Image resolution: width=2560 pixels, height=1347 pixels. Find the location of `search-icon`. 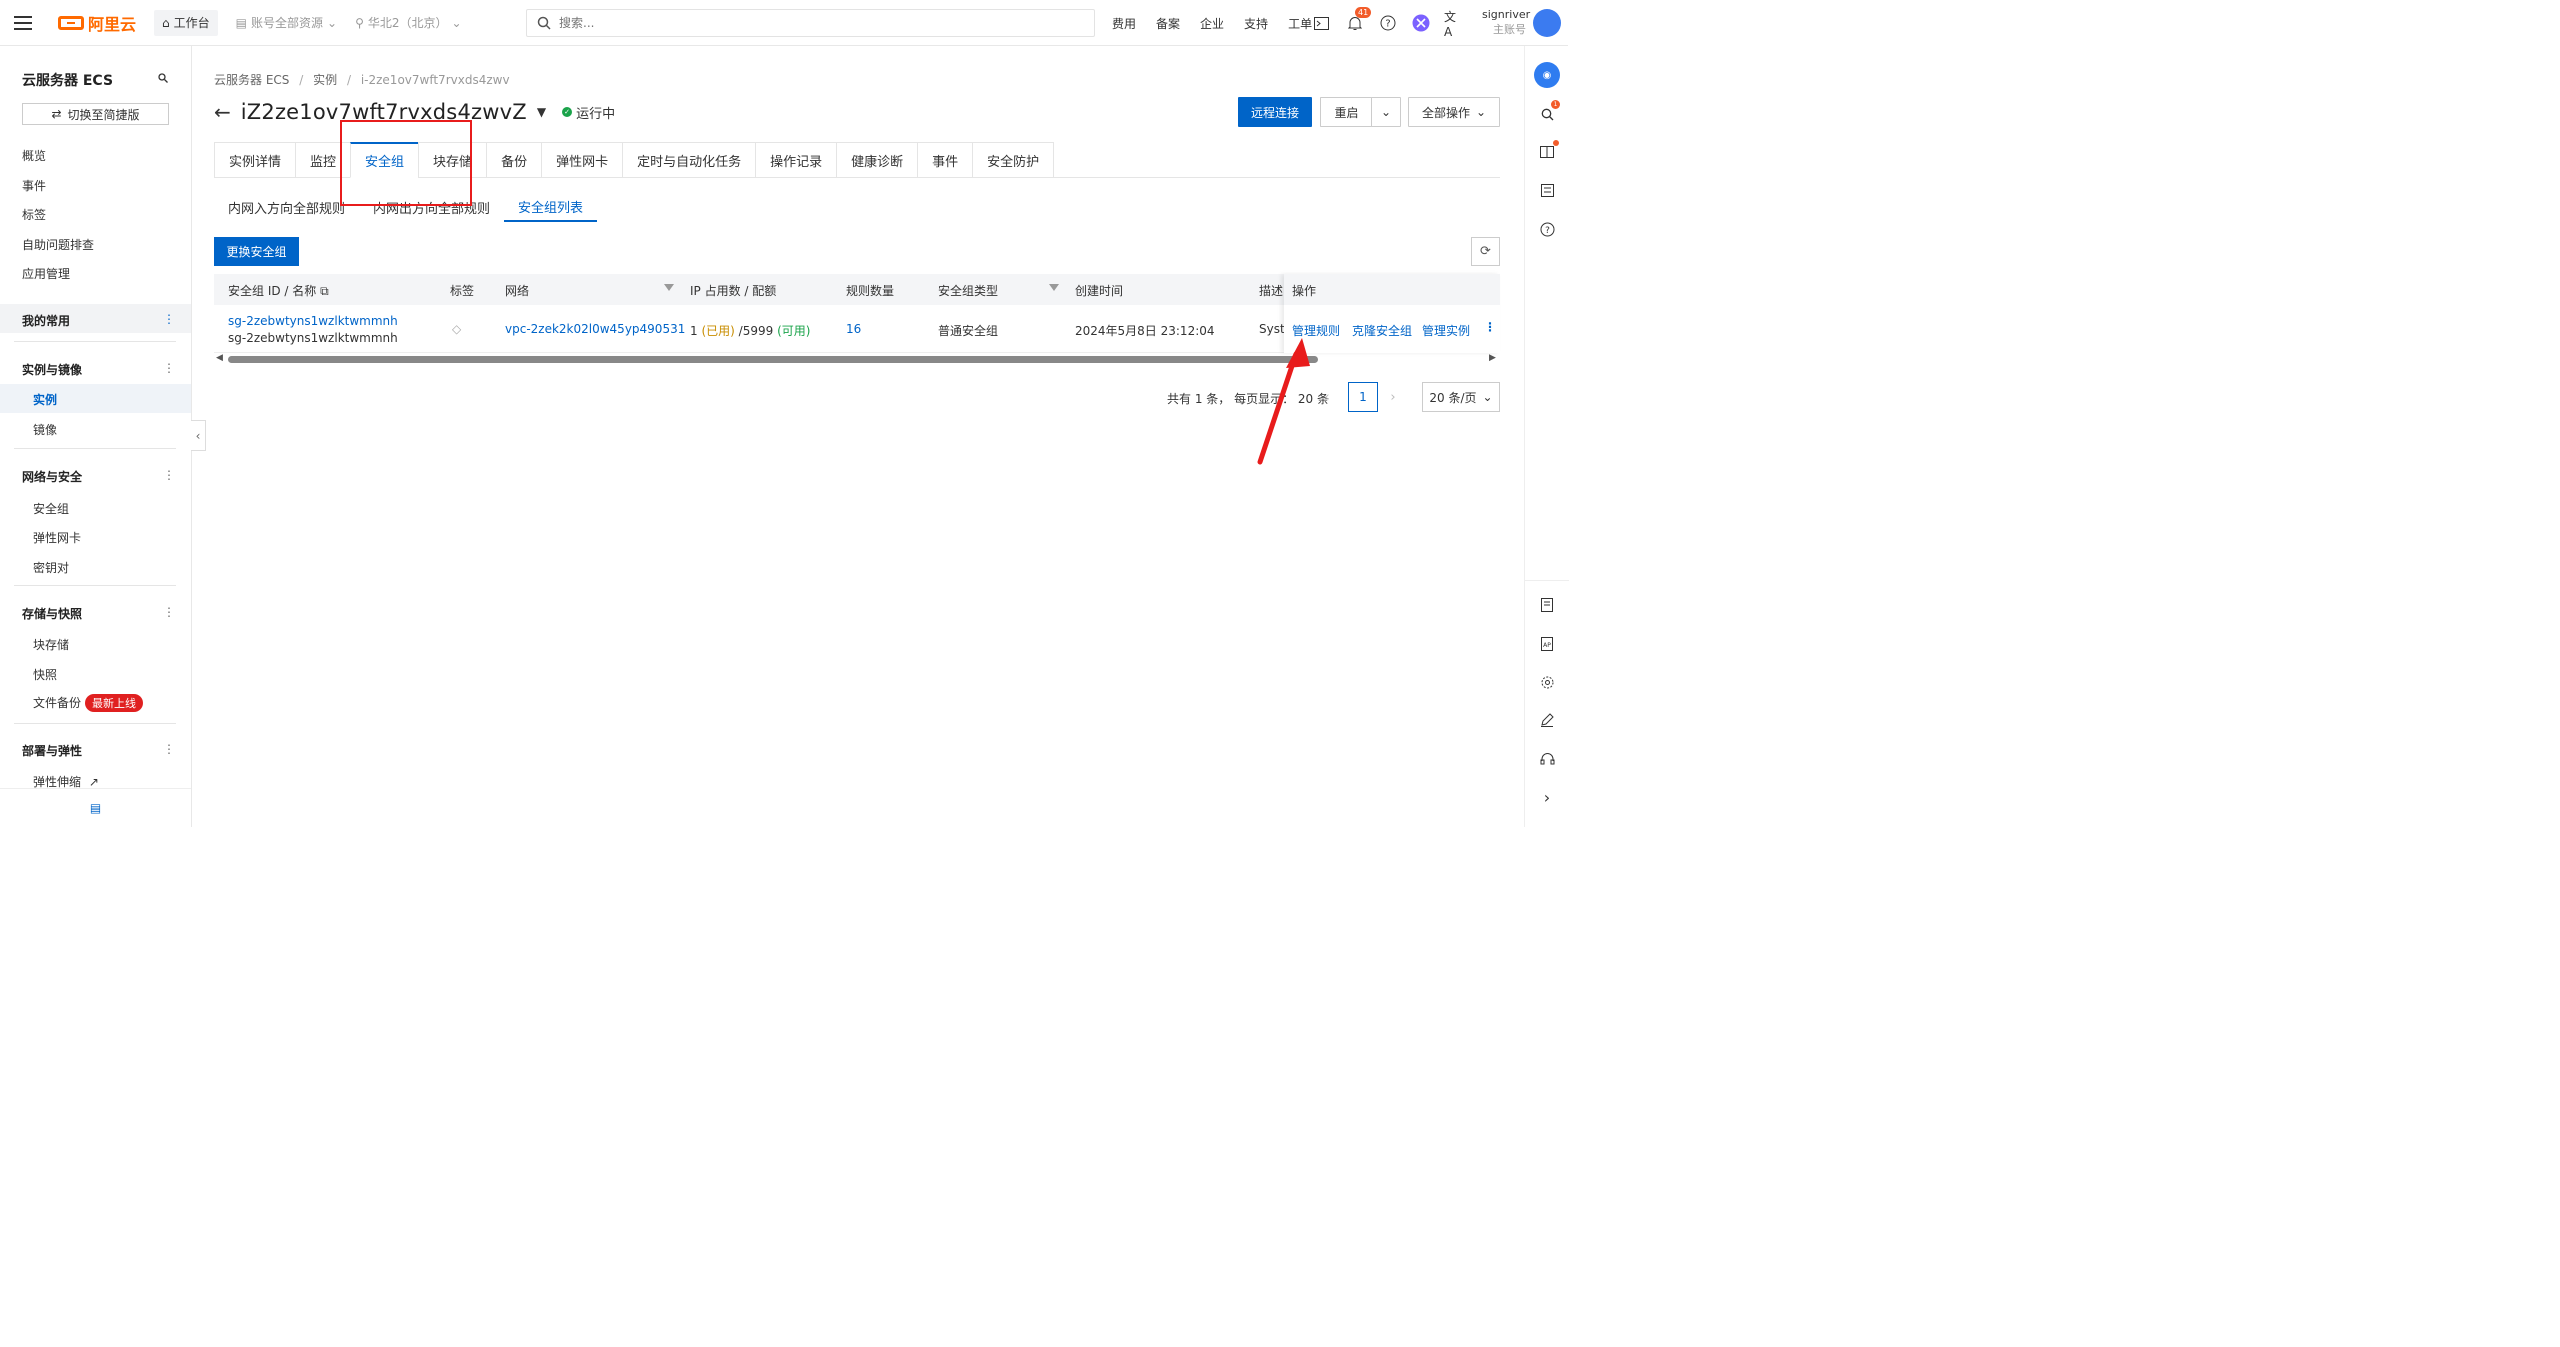

search-icon is located at coordinates (163, 79).